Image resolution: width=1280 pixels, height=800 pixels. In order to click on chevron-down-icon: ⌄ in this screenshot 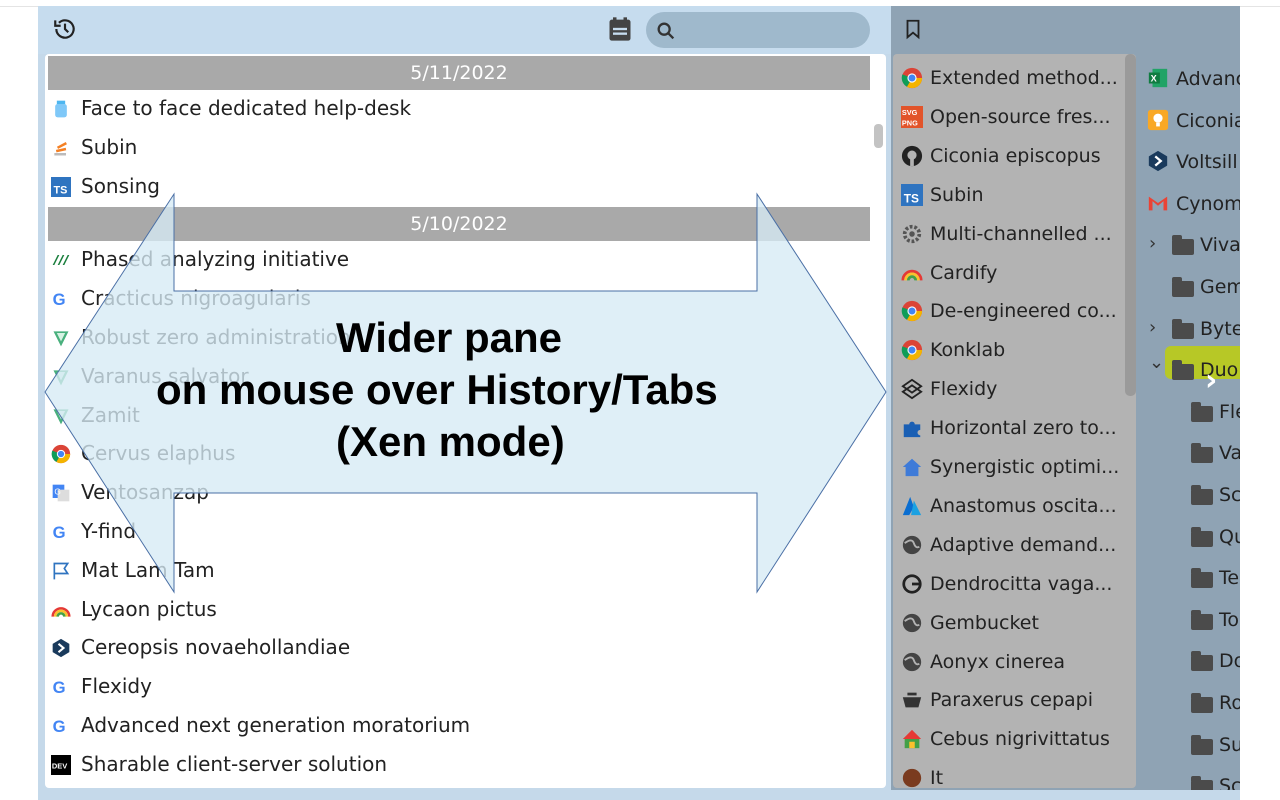, I will do `click(1156, 362)`.